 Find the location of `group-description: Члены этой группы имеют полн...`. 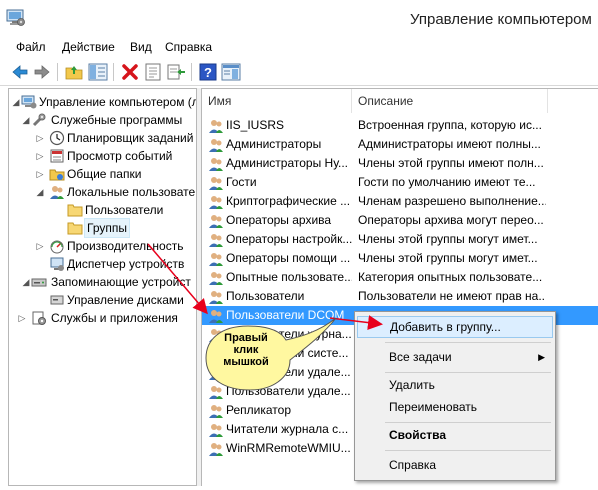

group-description: Члены этой группы имеют полн... is located at coordinates (451, 163).